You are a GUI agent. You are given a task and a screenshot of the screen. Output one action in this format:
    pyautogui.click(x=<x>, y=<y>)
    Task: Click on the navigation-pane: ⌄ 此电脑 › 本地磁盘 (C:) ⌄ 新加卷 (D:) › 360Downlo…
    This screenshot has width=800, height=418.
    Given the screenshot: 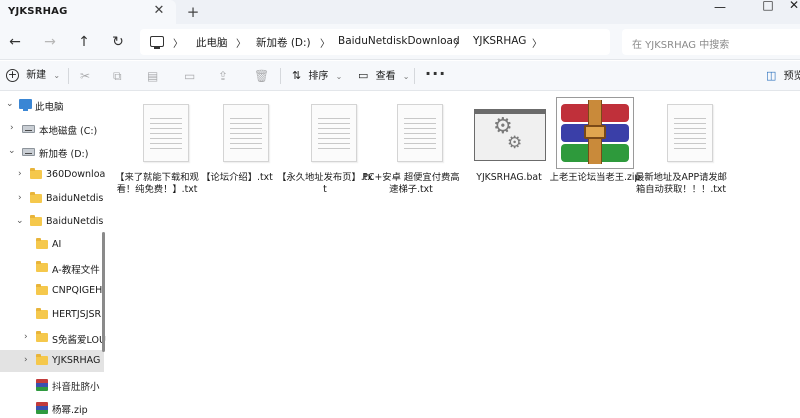 What is the action you would take?
    pyautogui.click(x=54, y=255)
    